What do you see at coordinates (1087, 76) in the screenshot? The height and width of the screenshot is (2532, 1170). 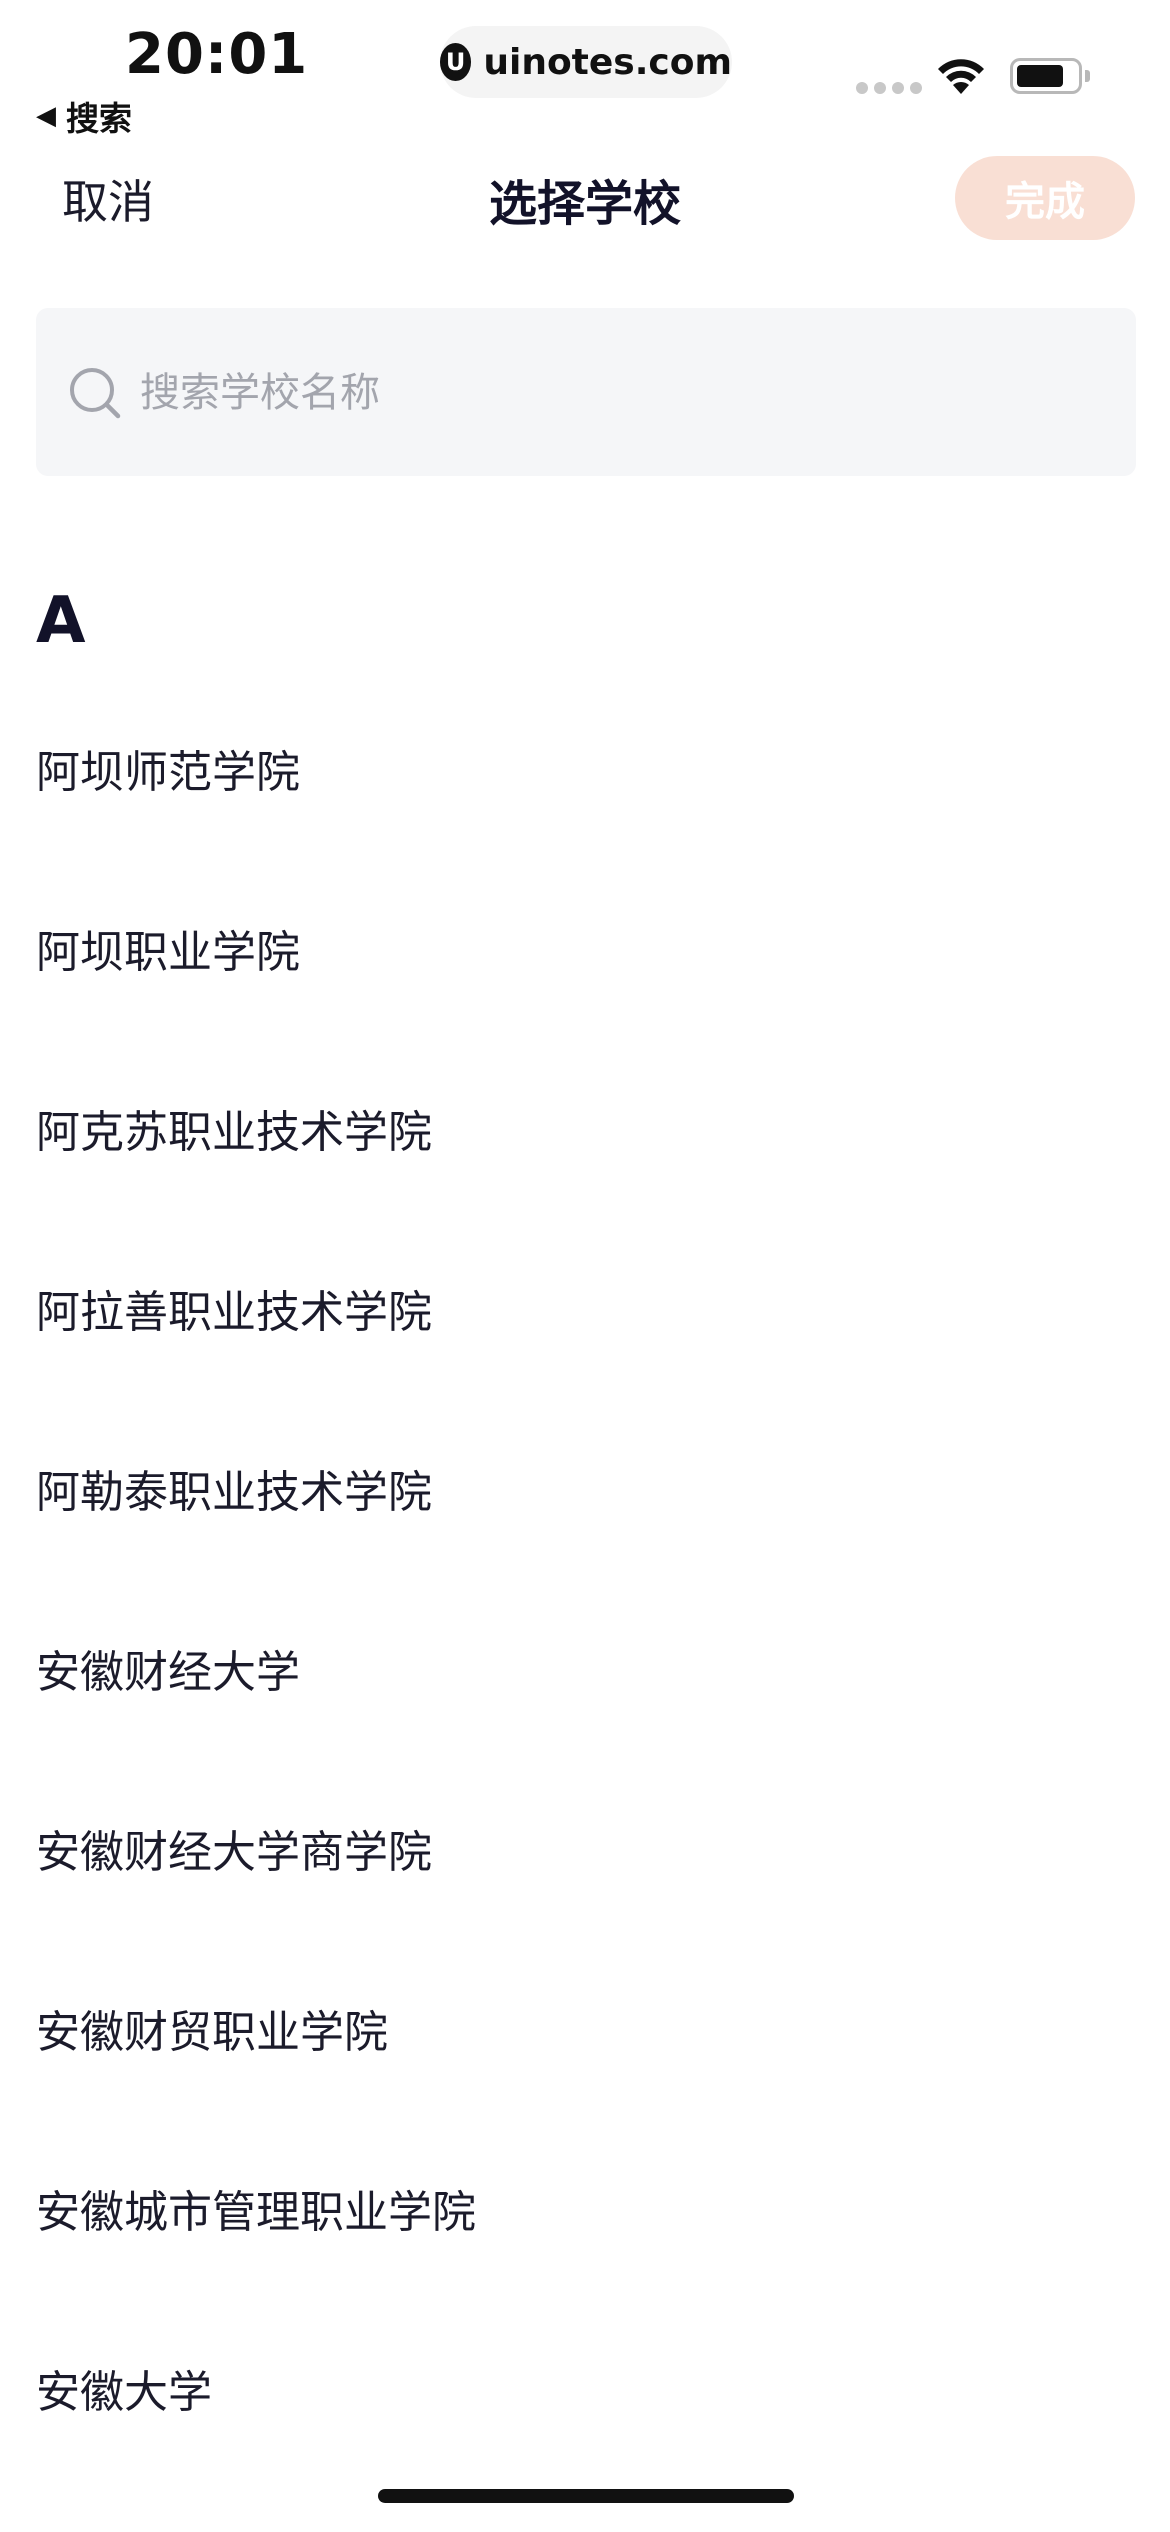 I see `battery-tip` at bounding box center [1087, 76].